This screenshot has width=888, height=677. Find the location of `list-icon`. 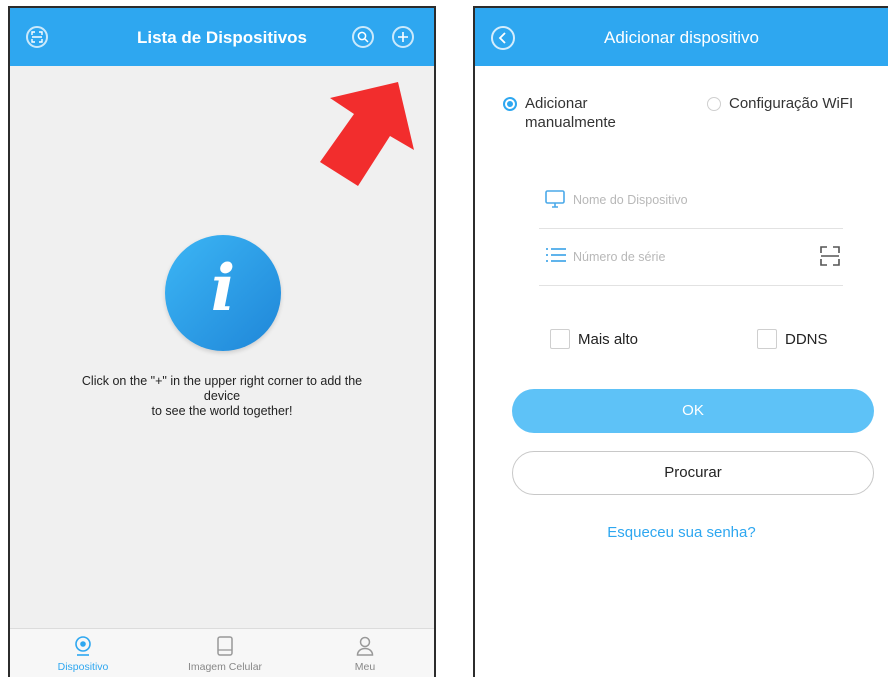

list-icon is located at coordinates (556, 257).